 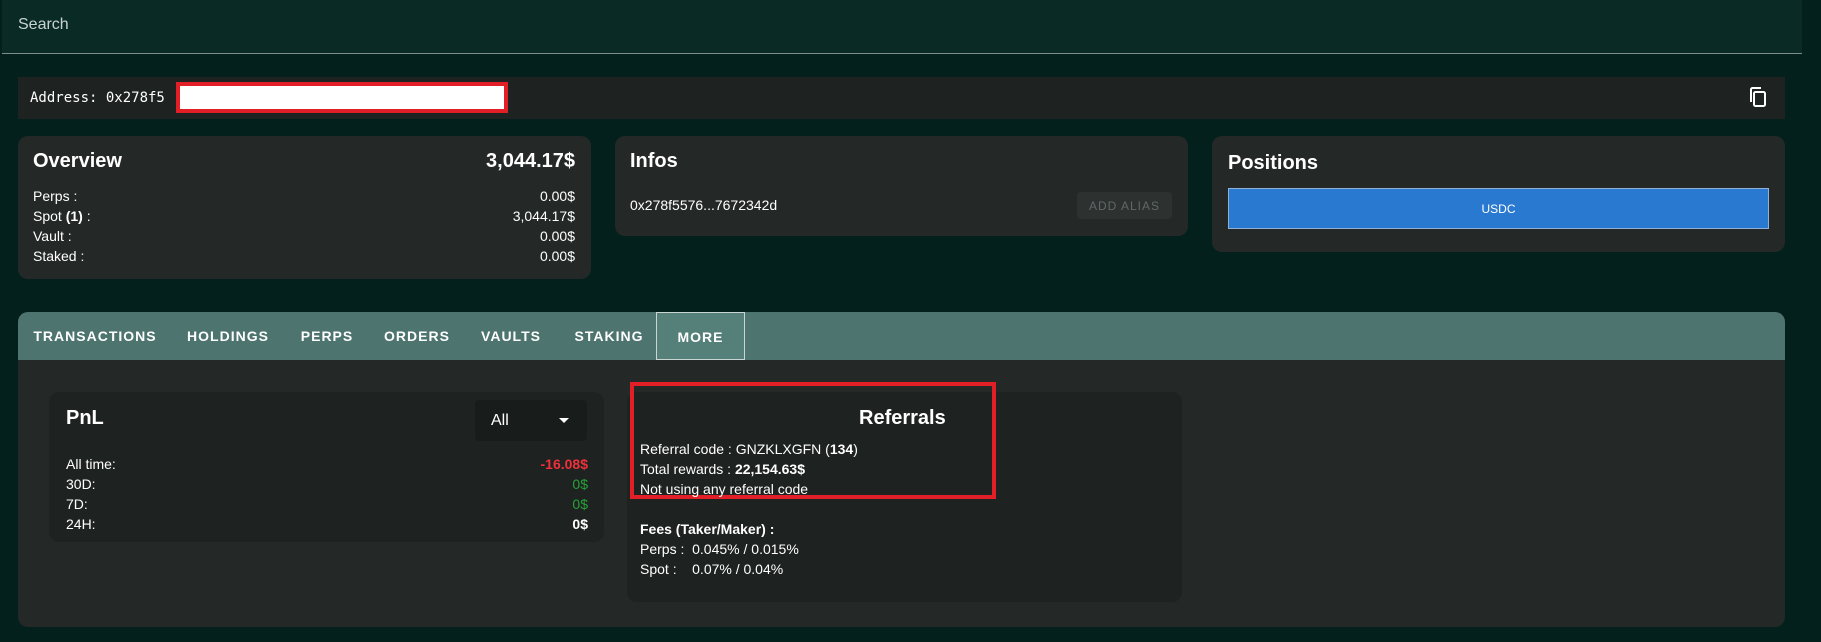 I want to click on overview-row-spot: Spot (1) : 3,044.17$, so click(x=304, y=216).